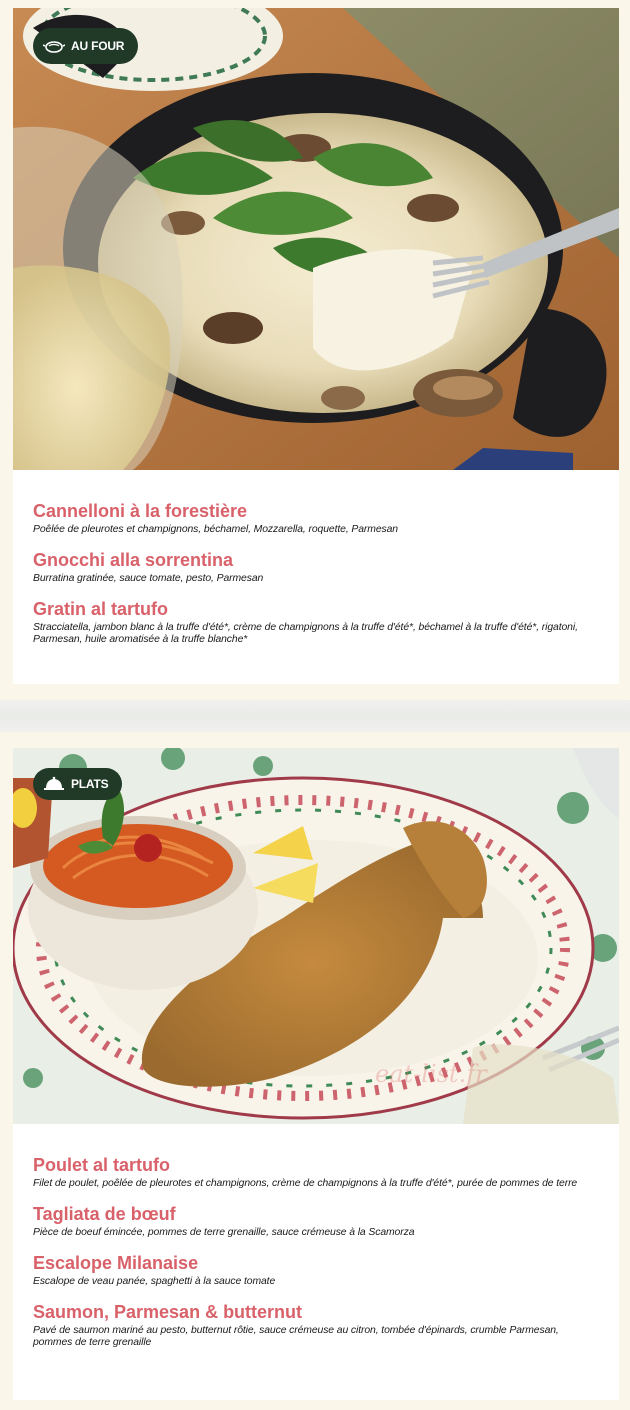  Describe the element at coordinates (54, 46) in the screenshot. I see `oven-dish-icon` at that location.